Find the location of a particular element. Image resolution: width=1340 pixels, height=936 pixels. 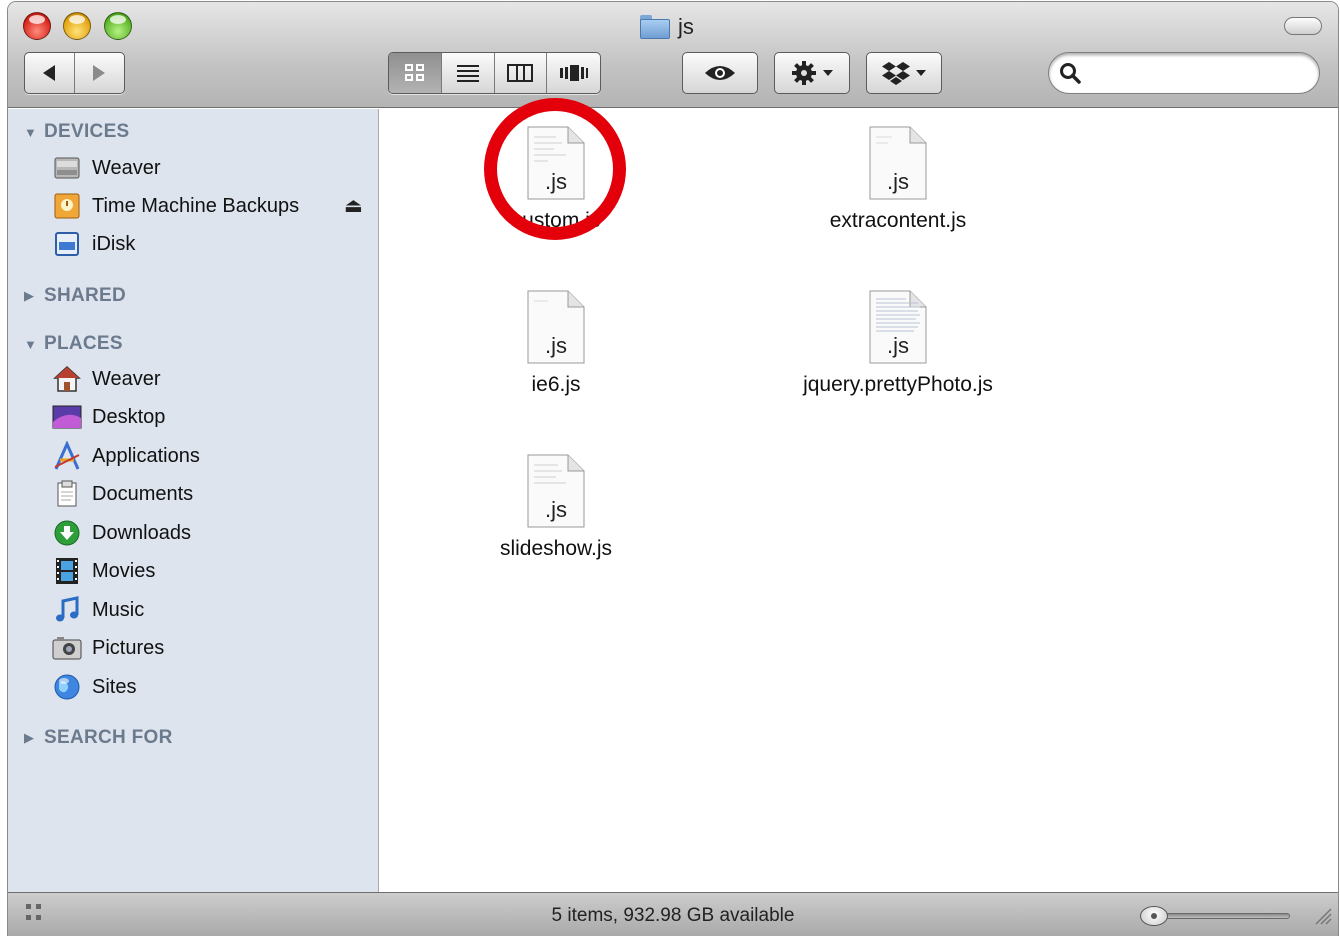

sidebar-item-home: Weaver is located at coordinates (106, 379).